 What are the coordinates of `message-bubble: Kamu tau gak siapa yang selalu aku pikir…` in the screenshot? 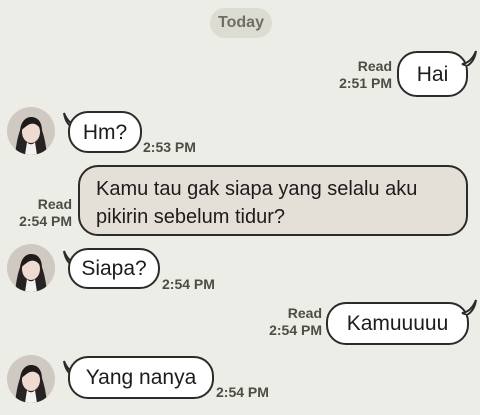 It's located at (273, 200).